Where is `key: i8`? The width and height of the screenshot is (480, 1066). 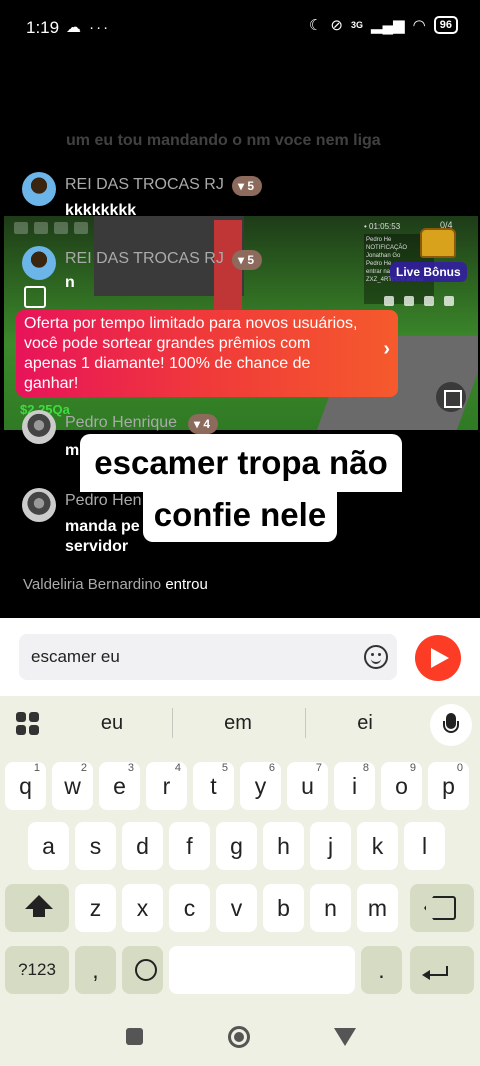 key: i8 is located at coordinates (354, 786).